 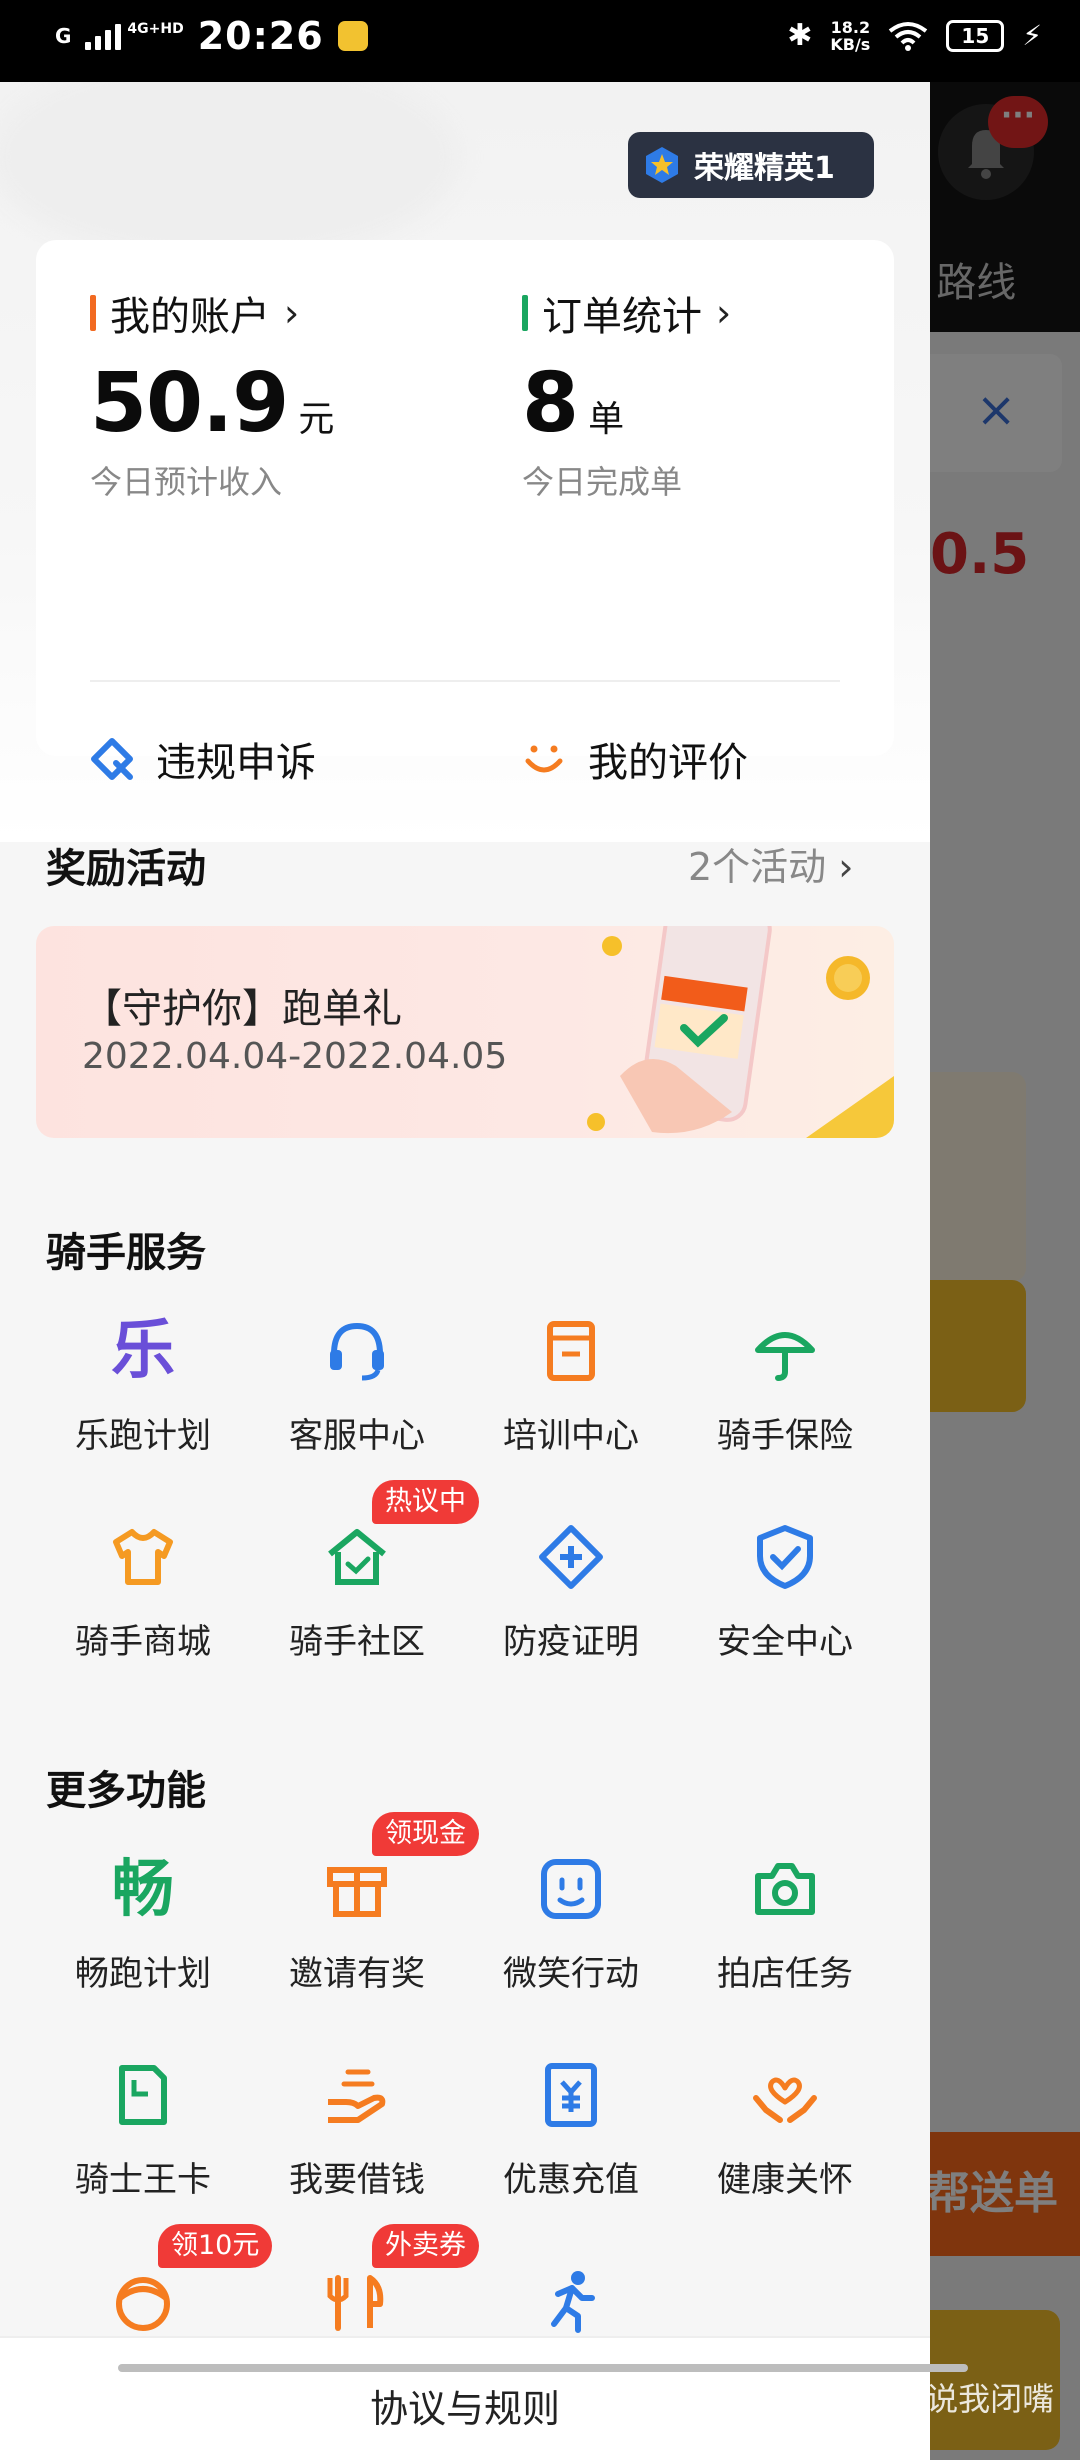 I want to click on bluetooth-icon: ✱, so click(x=800, y=35).